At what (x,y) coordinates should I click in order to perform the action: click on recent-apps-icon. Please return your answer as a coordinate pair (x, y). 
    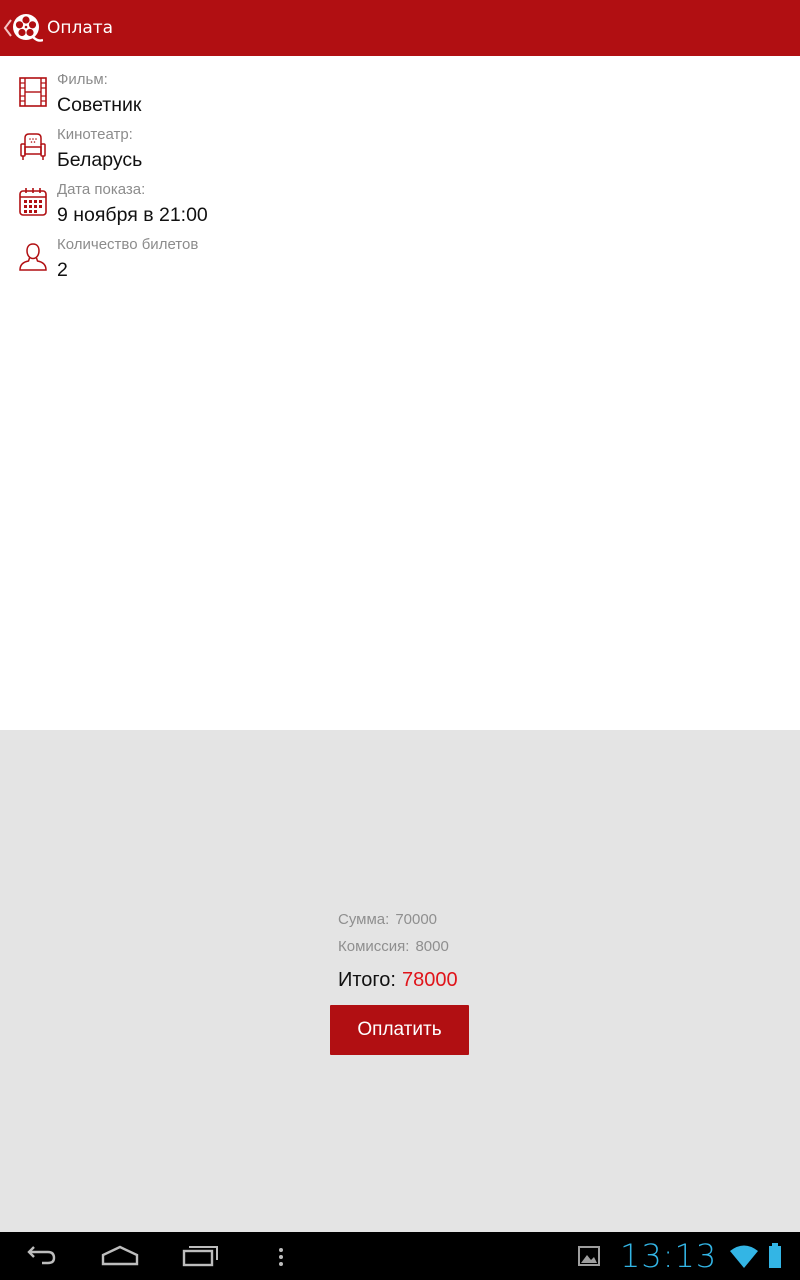
    Looking at the image, I should click on (201, 1256).